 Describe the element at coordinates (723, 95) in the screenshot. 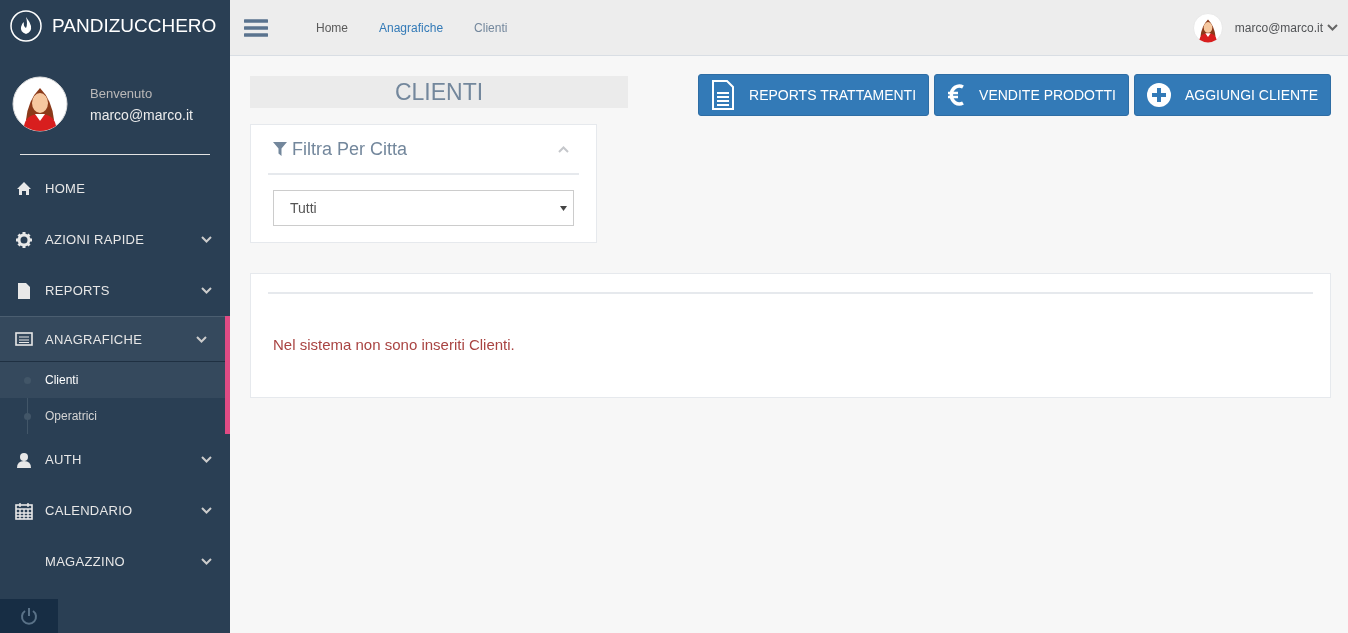

I see `document-icon` at that location.